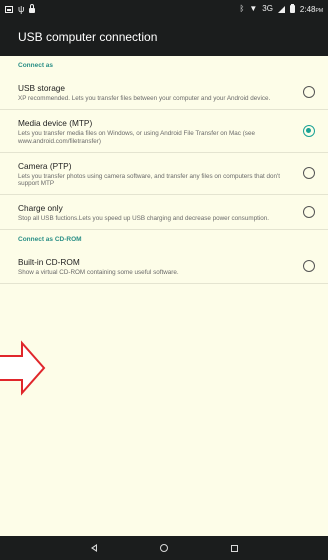 This screenshot has height=560, width=328. What do you see at coordinates (23, 368) in the screenshot?
I see `annotation-arrow-icon` at bounding box center [23, 368].